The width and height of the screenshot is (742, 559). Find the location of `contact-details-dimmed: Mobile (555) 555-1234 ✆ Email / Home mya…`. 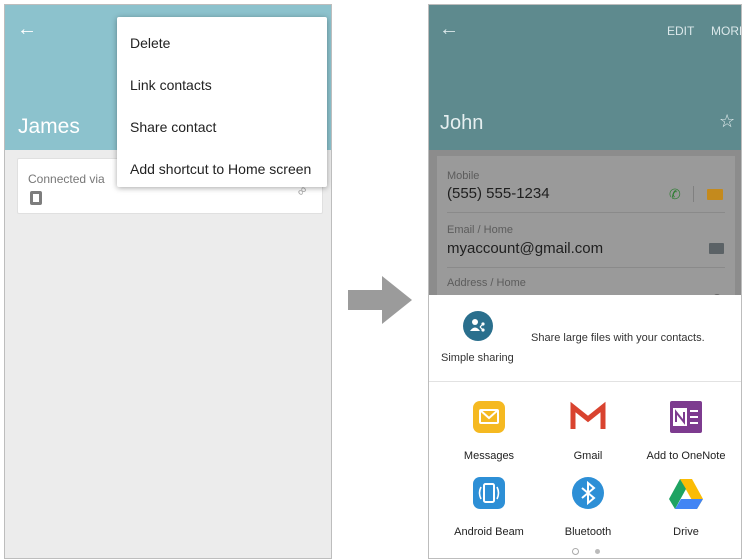

contact-details-dimmed: Mobile (555) 555-1234 ✆ Email / Home mya… is located at coordinates (585, 228).